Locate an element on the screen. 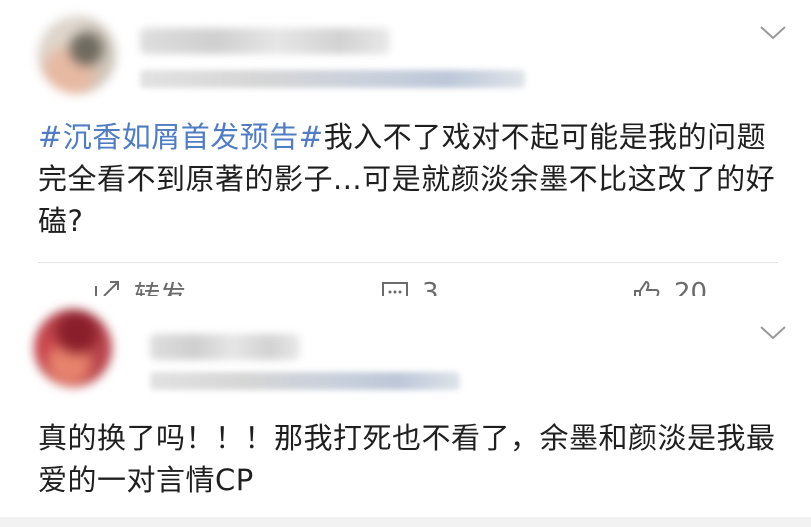 Image resolution: width=811 pixels, height=527 pixels. comment-button: 3 is located at coordinates (409, 286).